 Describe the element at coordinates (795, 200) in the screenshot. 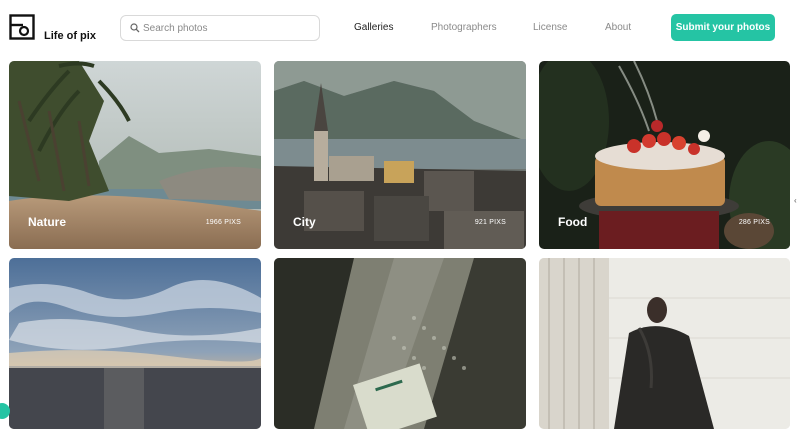

I see `scroll-edge-indicator: ‹` at that location.